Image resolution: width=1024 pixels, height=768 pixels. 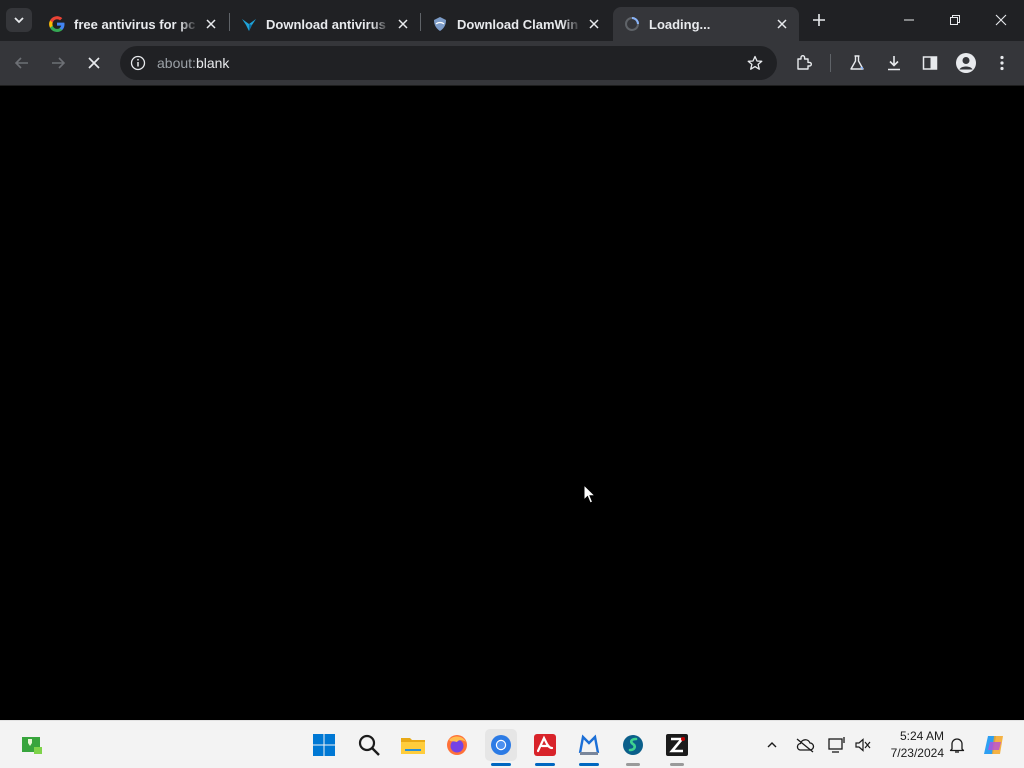 What do you see at coordinates (440, 24) in the screenshot?
I see `clamwin-shield-icon` at bounding box center [440, 24].